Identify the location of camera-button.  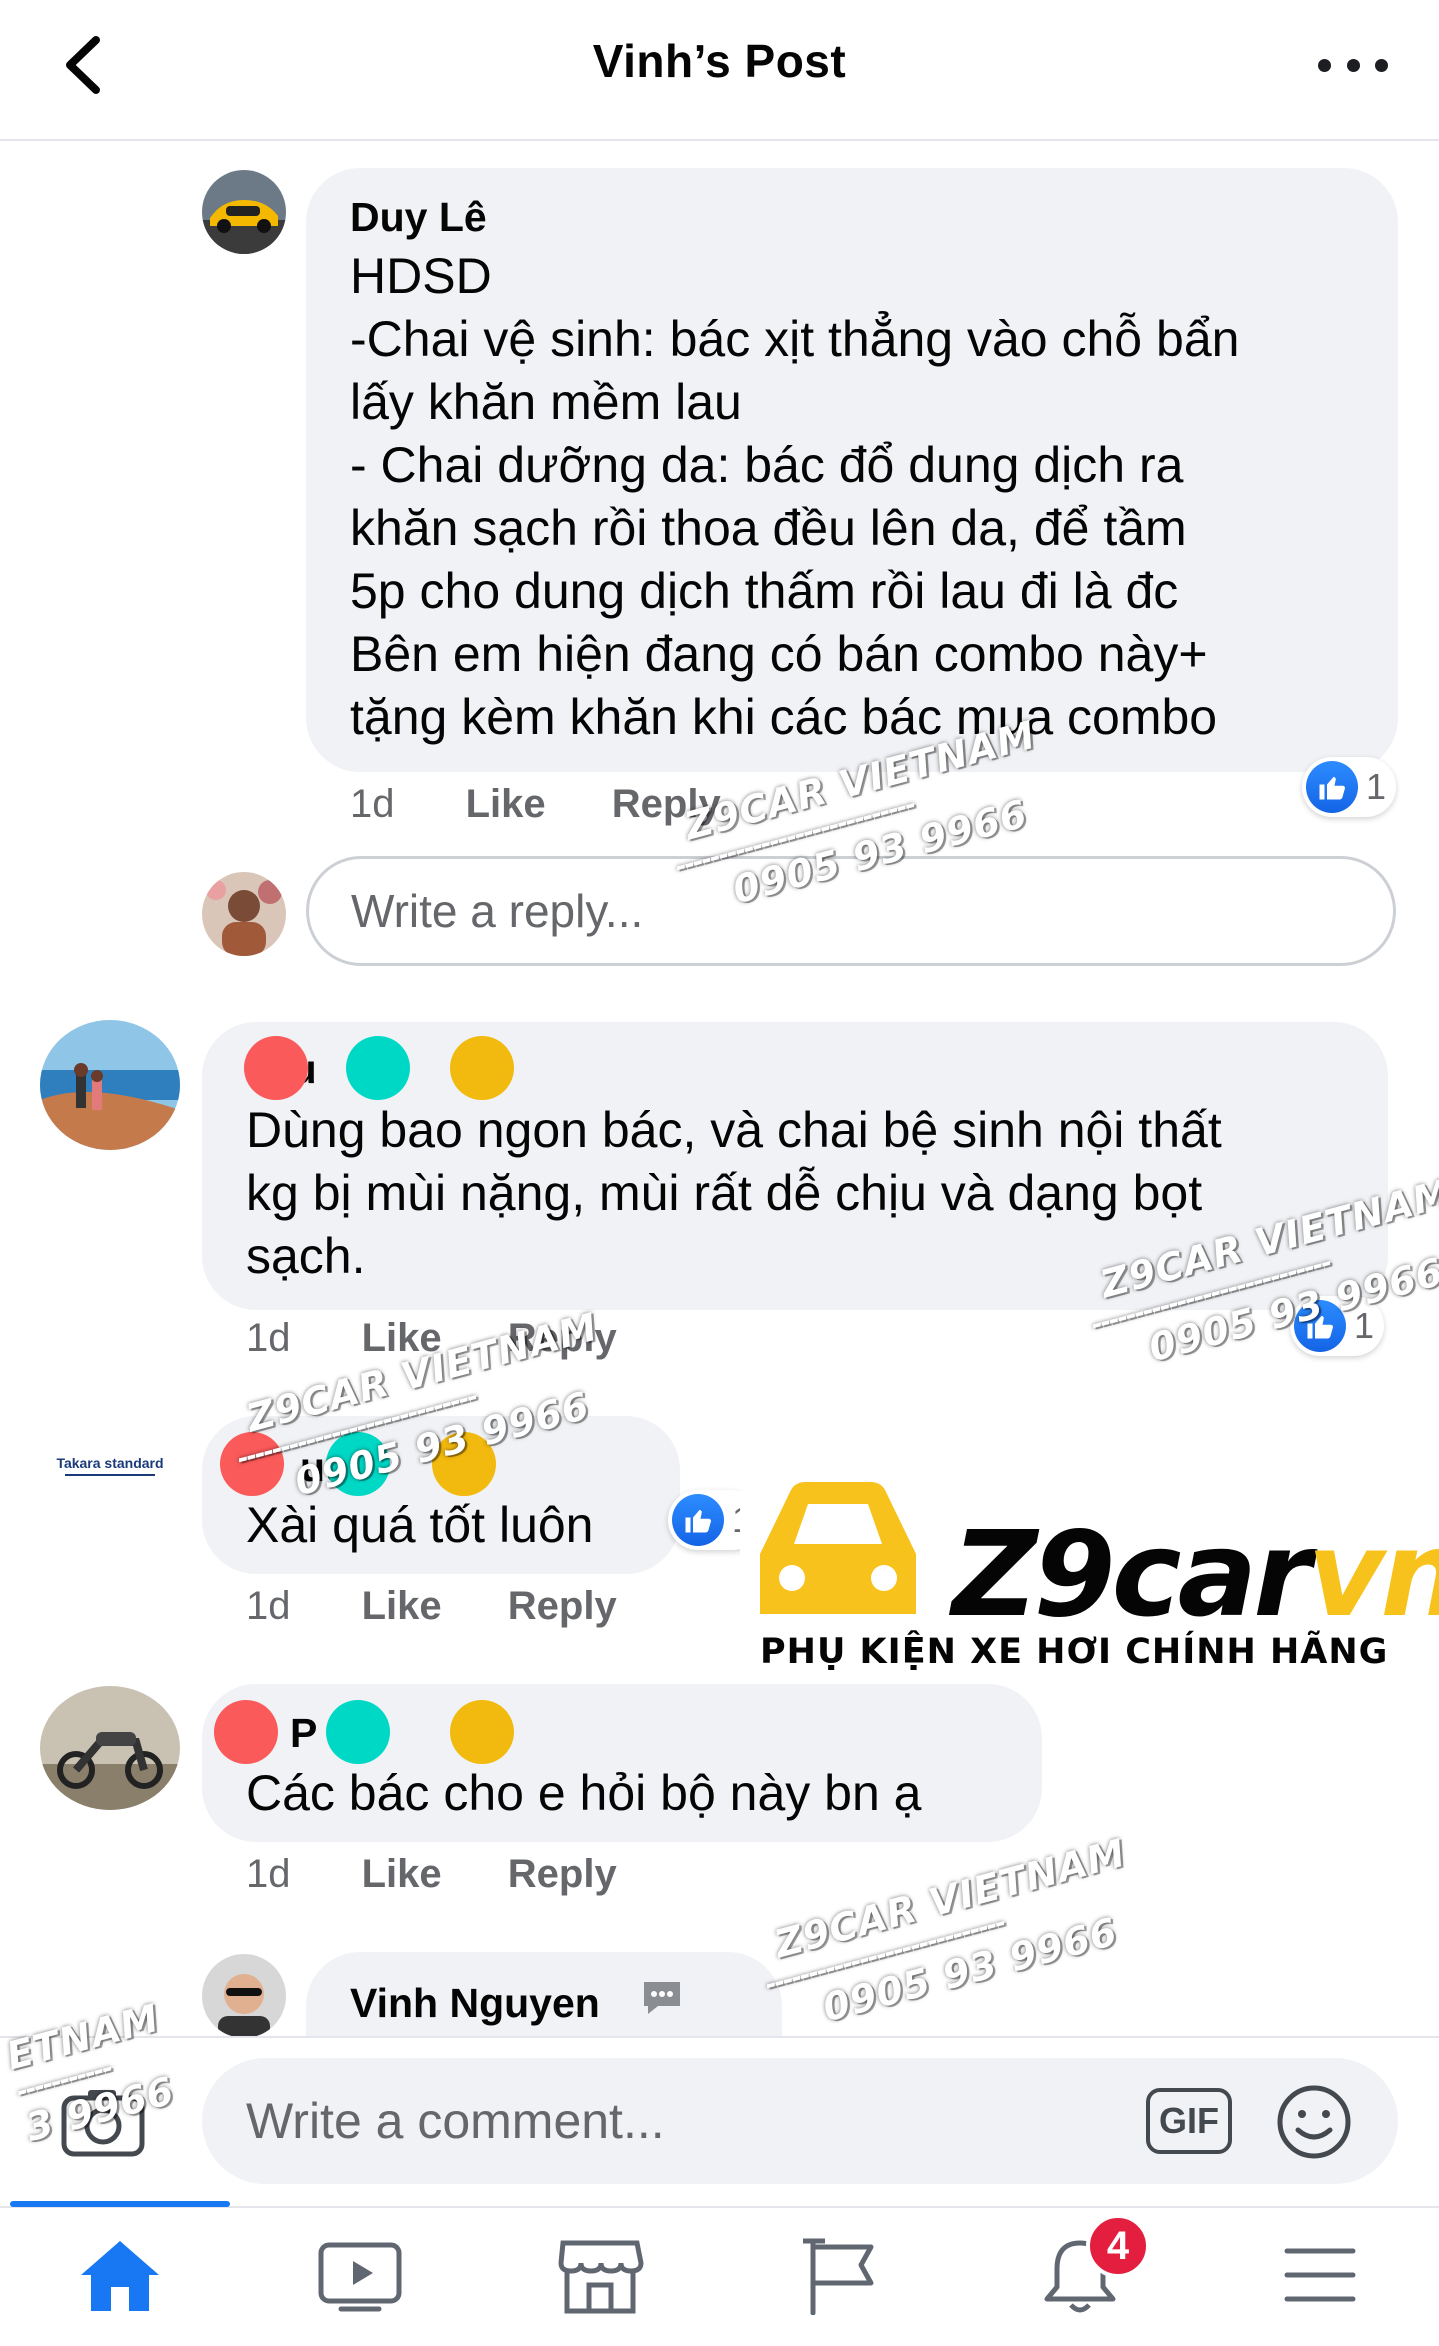
(102, 2122).